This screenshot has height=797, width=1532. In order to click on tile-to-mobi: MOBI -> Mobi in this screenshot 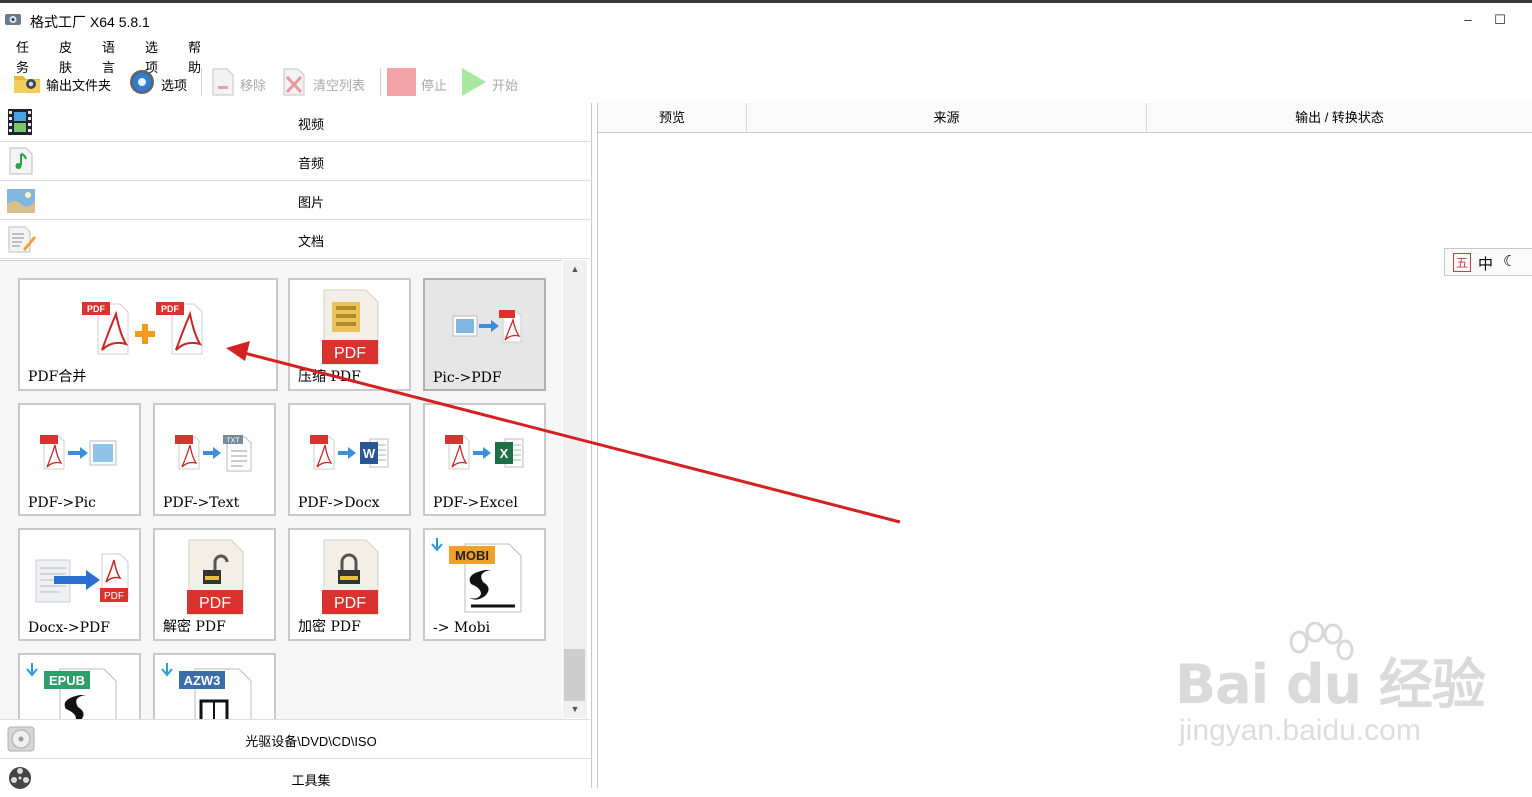, I will do `click(484, 584)`.